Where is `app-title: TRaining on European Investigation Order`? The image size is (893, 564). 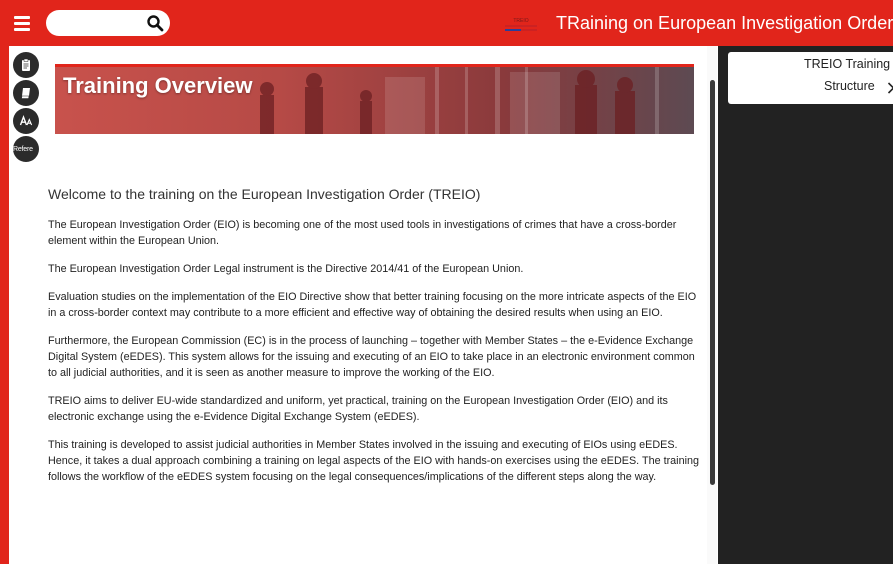 app-title: TRaining on European Investigation Order is located at coordinates (724, 23).